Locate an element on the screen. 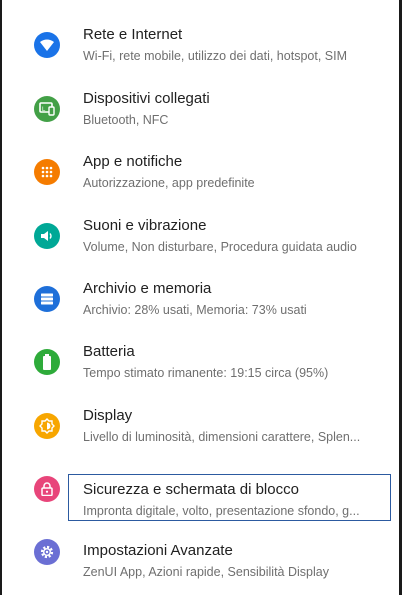 This screenshot has width=402, height=595. settings-item-title: Batteria is located at coordinates (109, 351).